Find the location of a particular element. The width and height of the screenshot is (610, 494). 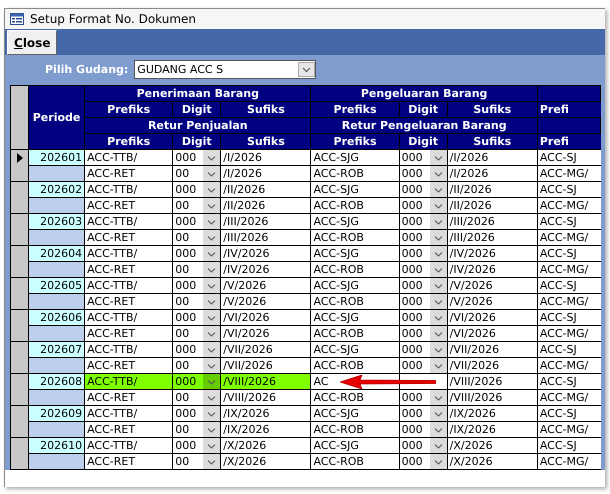

column-header: Prefi is located at coordinates (568, 110).